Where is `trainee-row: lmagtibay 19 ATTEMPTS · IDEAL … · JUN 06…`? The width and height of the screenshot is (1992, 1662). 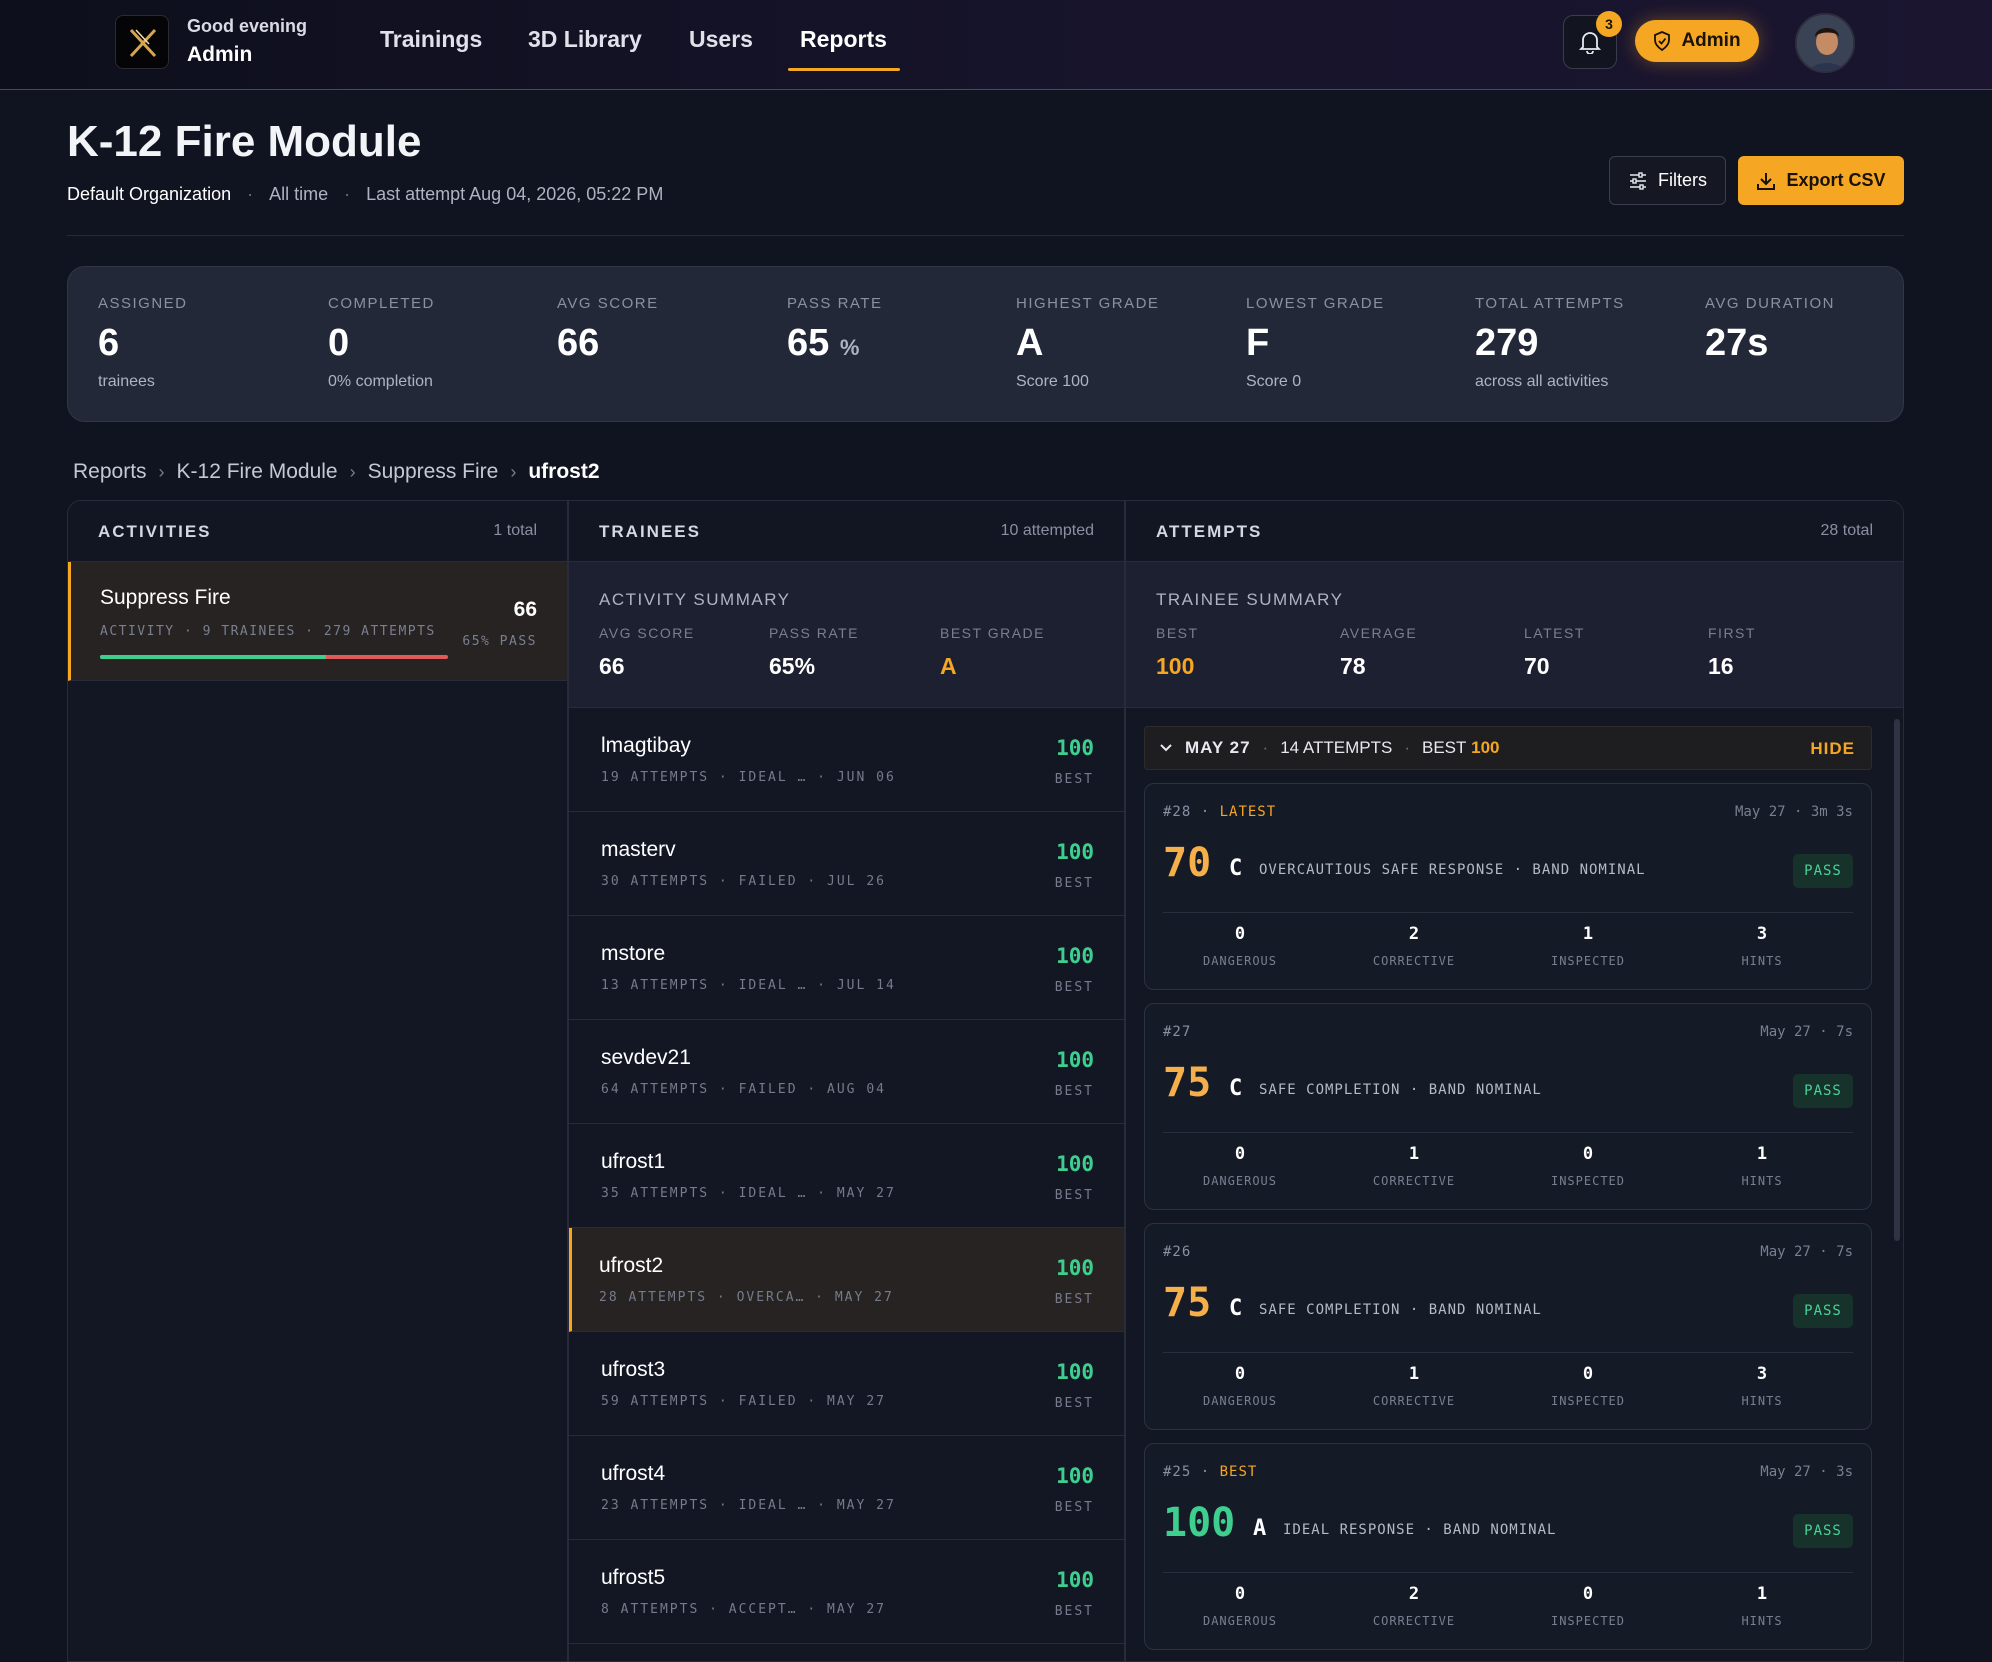 trainee-row: lmagtibay 19 ATTEMPTS · IDEAL … · JUN 06… is located at coordinates (846, 760).